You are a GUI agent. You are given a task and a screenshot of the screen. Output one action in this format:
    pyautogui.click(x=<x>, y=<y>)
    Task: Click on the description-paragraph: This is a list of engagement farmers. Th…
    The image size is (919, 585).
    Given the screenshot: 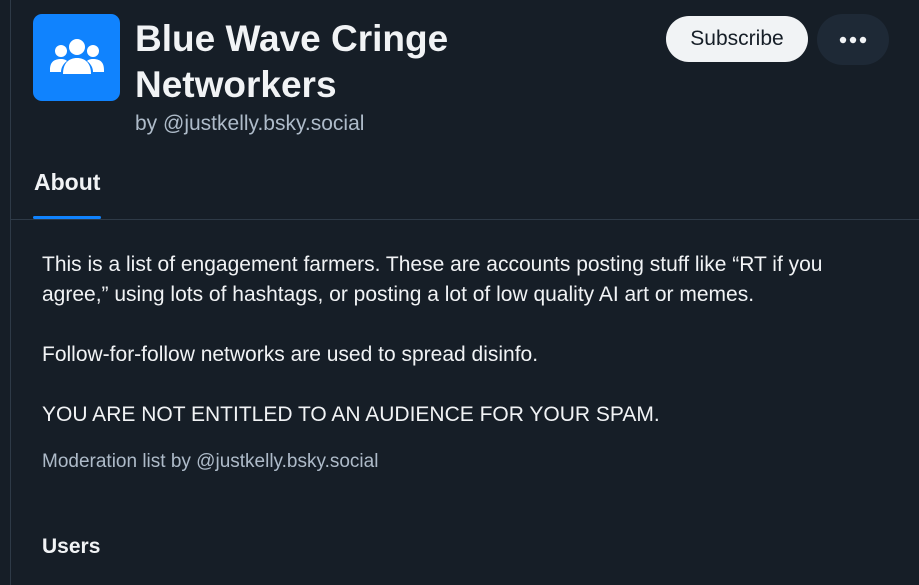 What is the action you would take?
    pyautogui.click(x=432, y=279)
    